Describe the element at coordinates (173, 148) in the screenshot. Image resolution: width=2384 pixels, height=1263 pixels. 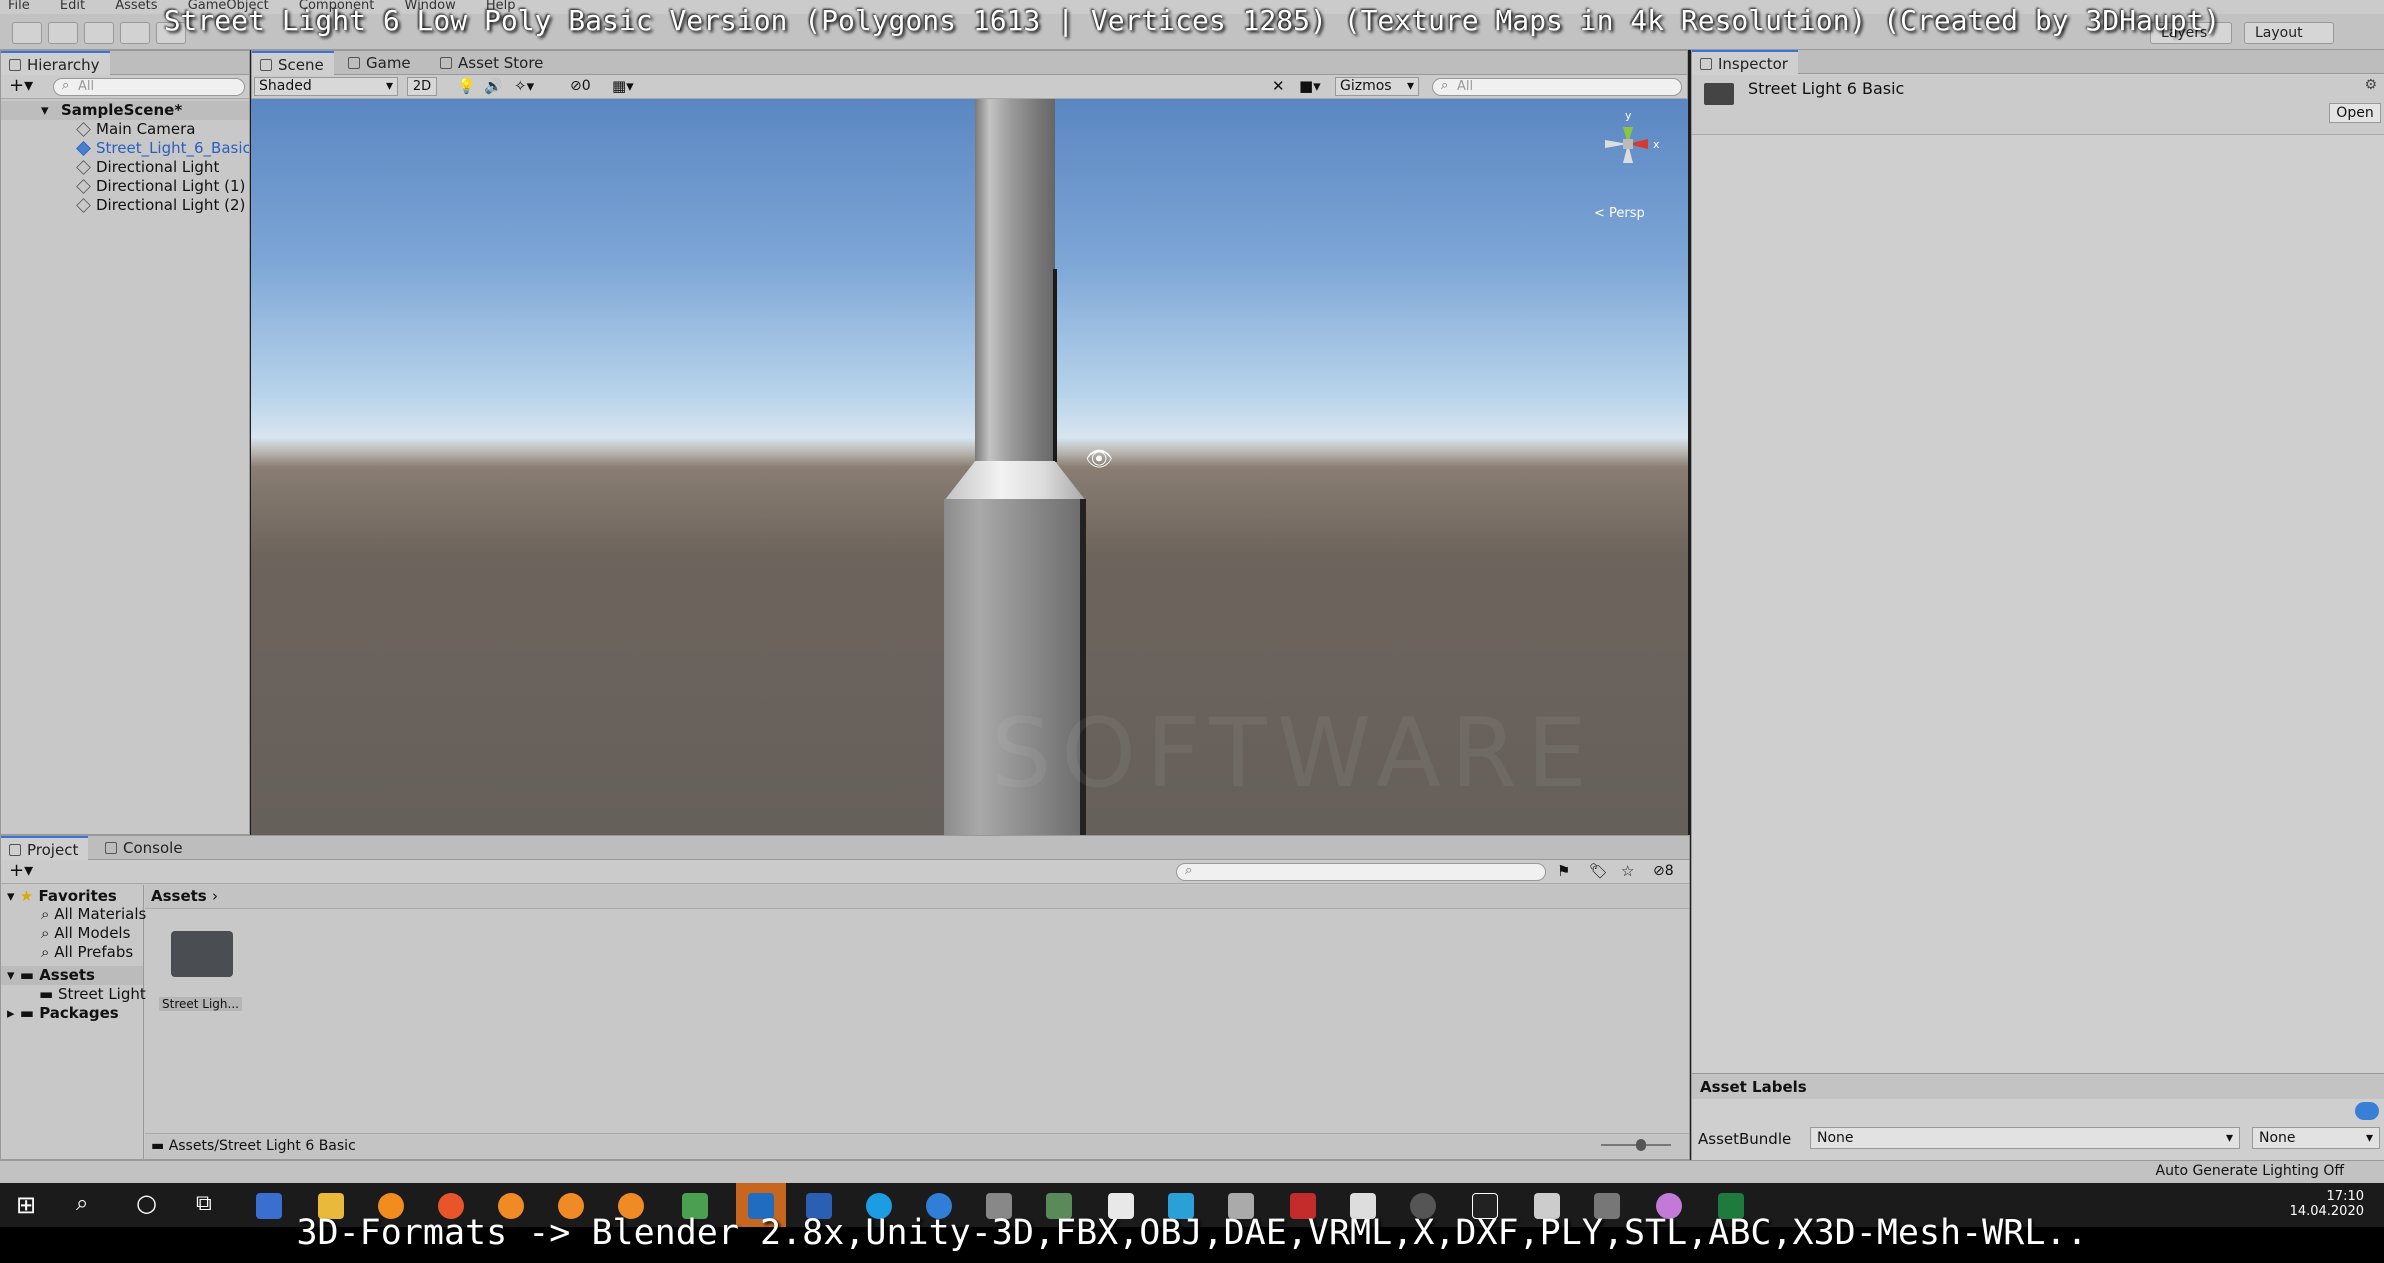
I see `hierarchy-item-label: Street_Light_6_BasicT` at that location.